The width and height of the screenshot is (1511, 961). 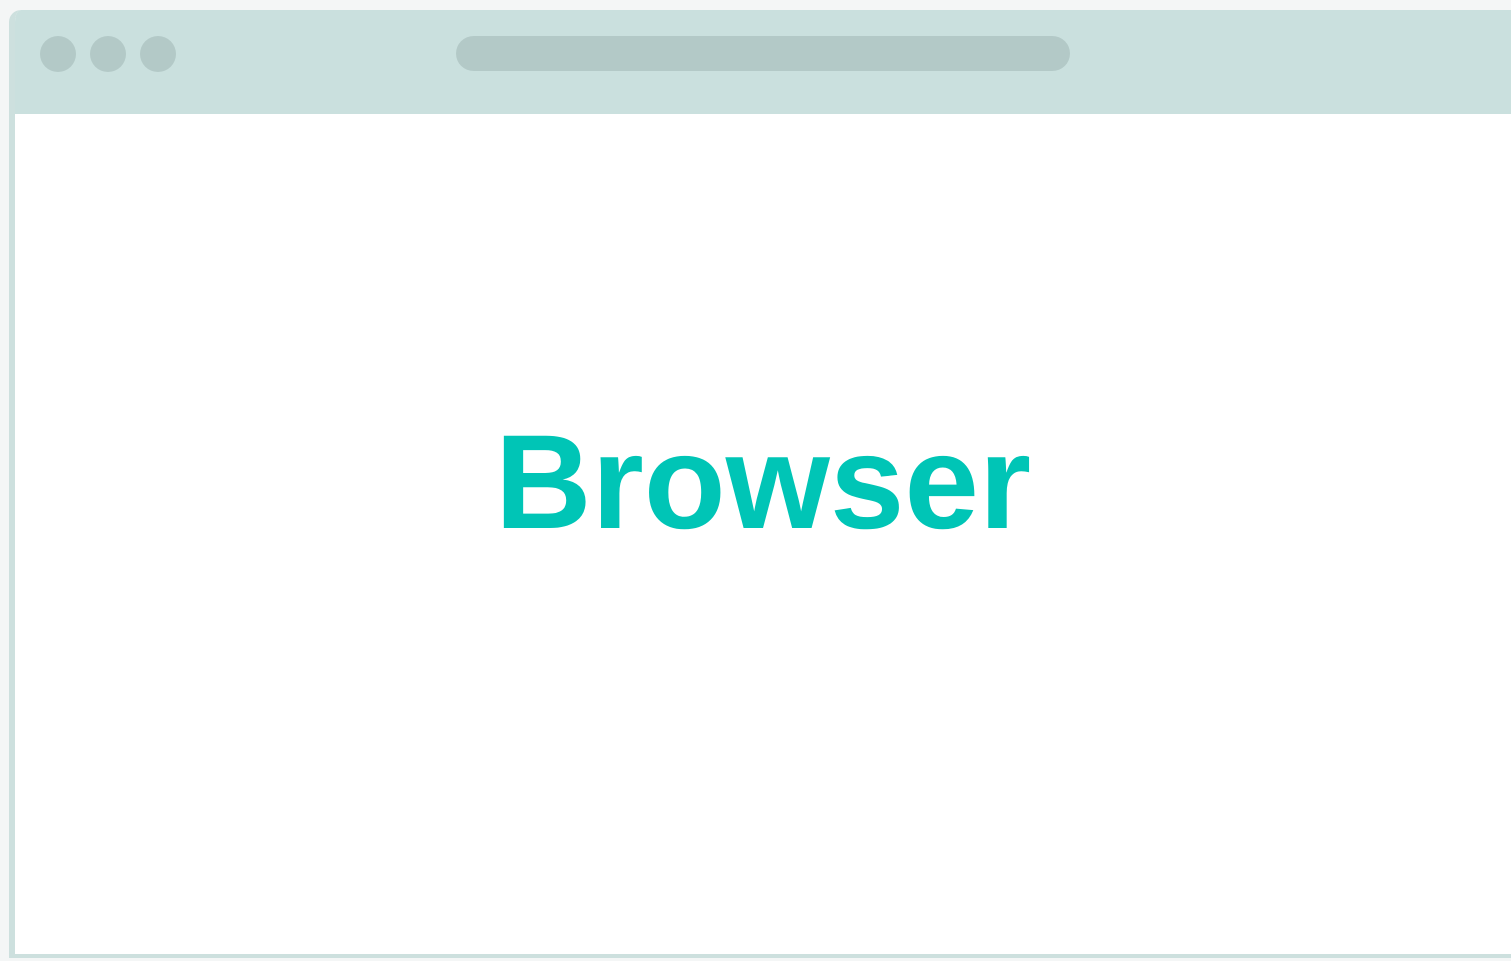 I want to click on close-window-dot-icon, so click(x=58, y=54).